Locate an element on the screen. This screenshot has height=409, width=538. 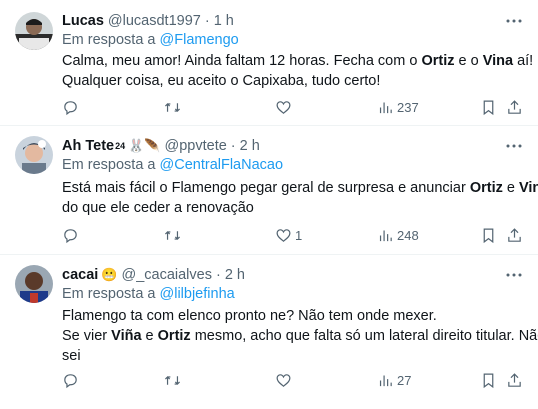
tweet-text-line: do que ele ceder a renovação is located at coordinates (158, 208).